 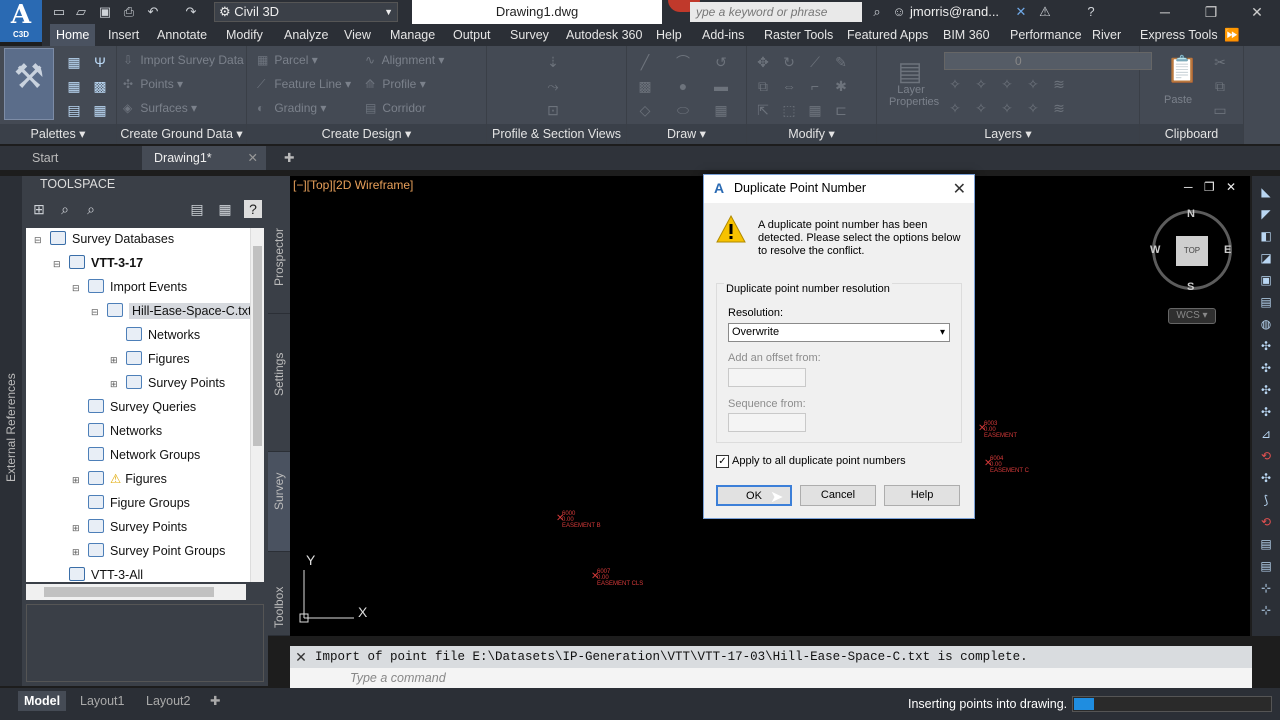 I want to click on tab-insert: Insert, so click(x=123, y=35).